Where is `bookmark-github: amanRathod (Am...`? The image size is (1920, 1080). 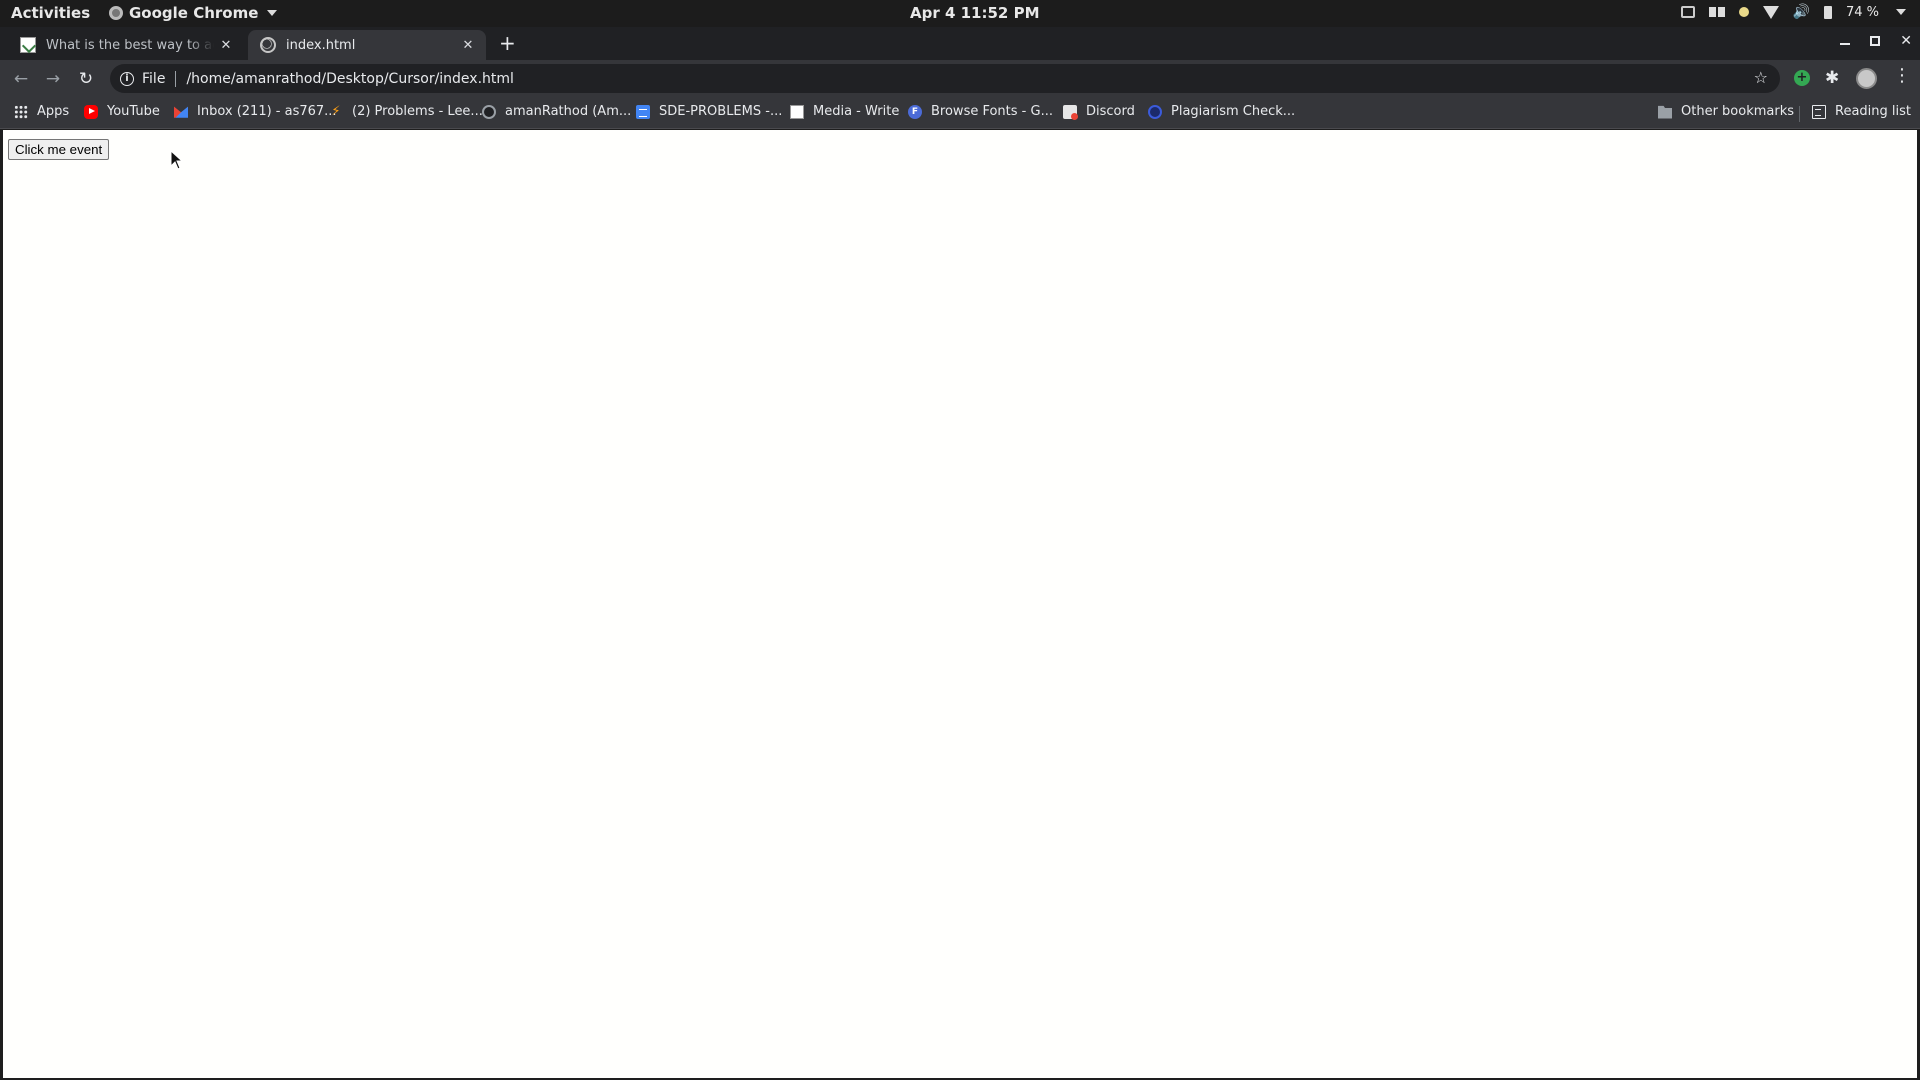 bookmark-github: amanRathod (Am... is located at coordinates (556, 111).